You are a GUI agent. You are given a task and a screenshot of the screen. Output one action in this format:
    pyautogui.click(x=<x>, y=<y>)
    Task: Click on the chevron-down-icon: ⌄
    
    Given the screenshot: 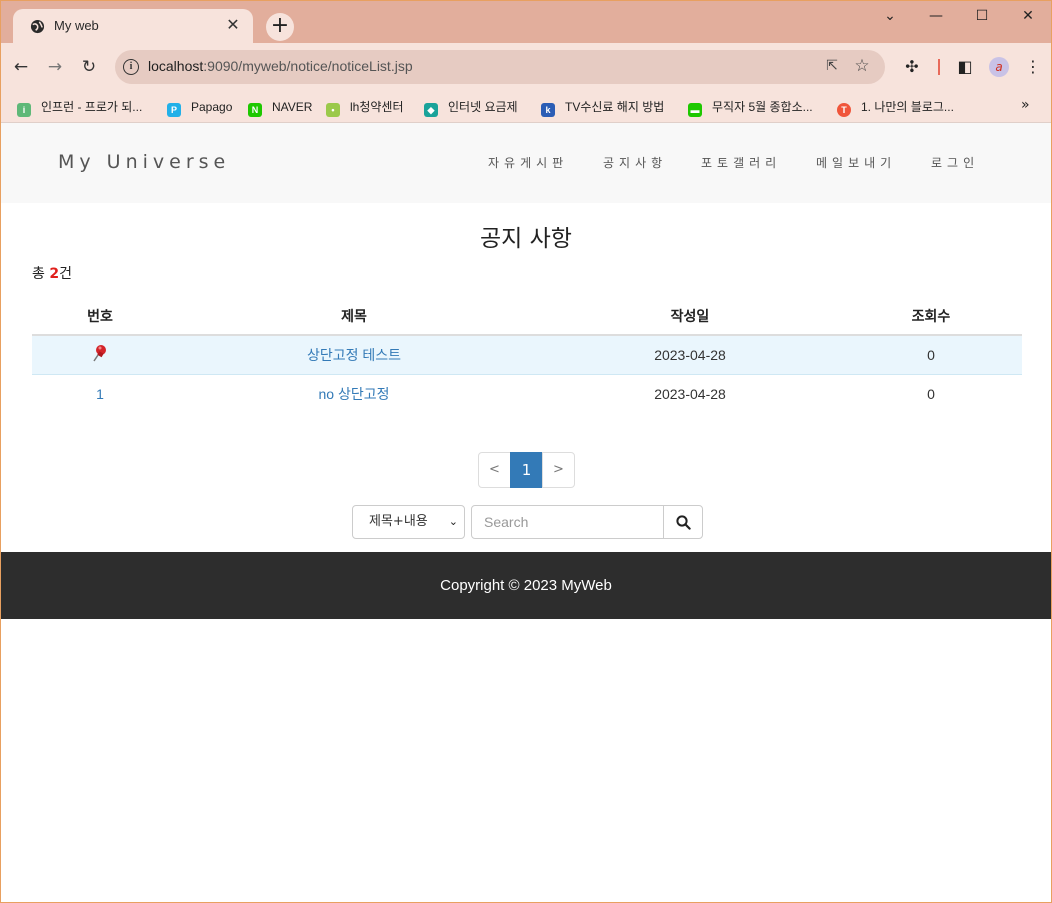 What is the action you would take?
    pyautogui.click(x=453, y=521)
    